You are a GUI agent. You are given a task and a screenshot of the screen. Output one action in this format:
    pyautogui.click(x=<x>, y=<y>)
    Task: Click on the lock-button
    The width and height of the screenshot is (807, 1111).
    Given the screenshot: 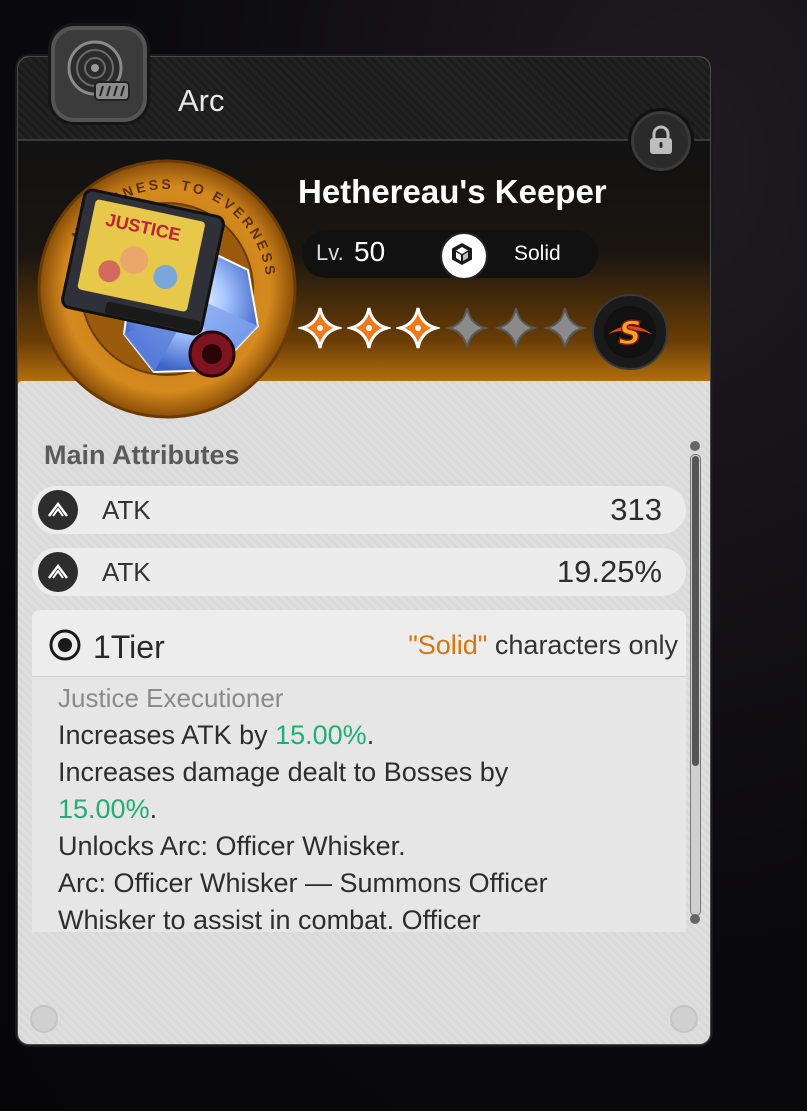 What is the action you would take?
    pyautogui.click(x=661, y=141)
    